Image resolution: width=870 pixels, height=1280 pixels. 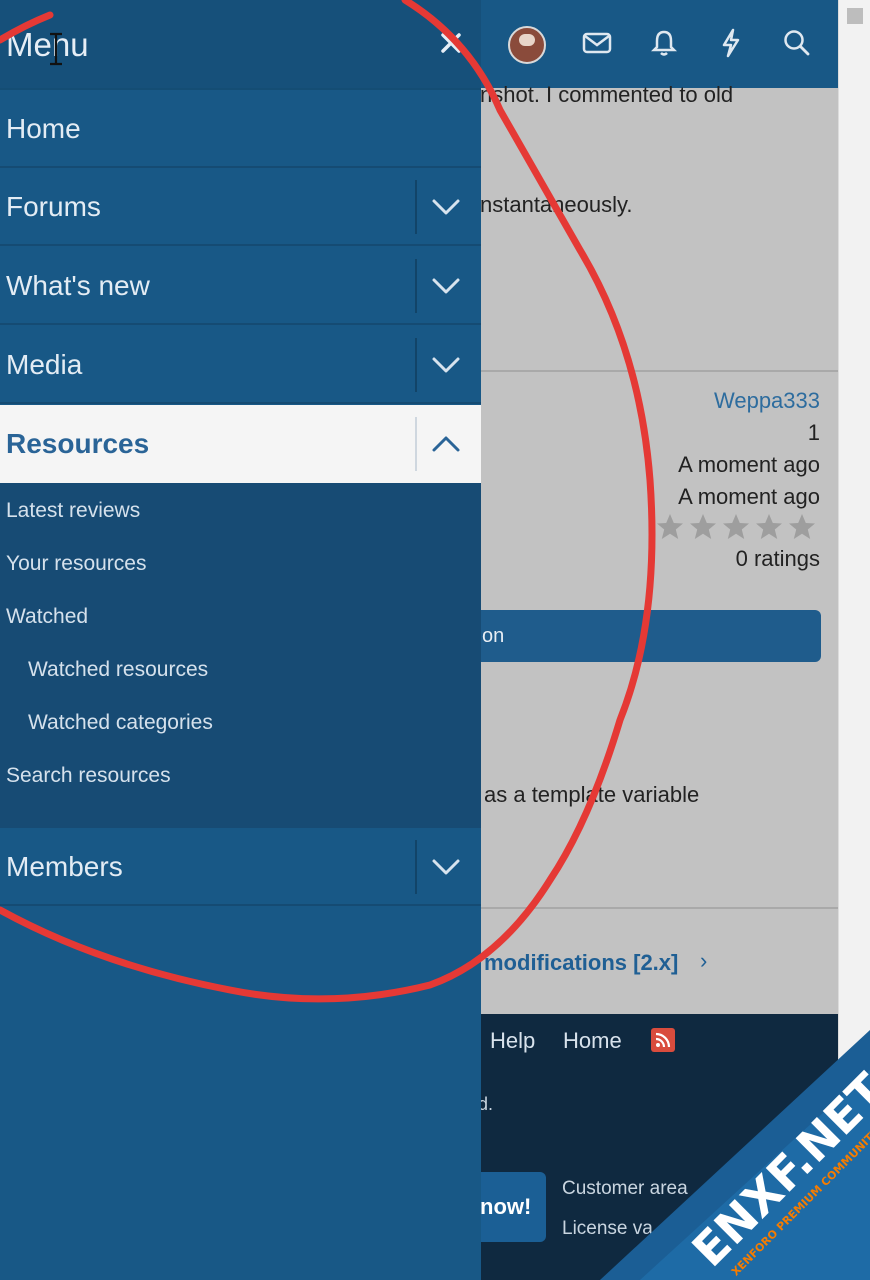 I want to click on rating-stars, so click(x=736, y=527).